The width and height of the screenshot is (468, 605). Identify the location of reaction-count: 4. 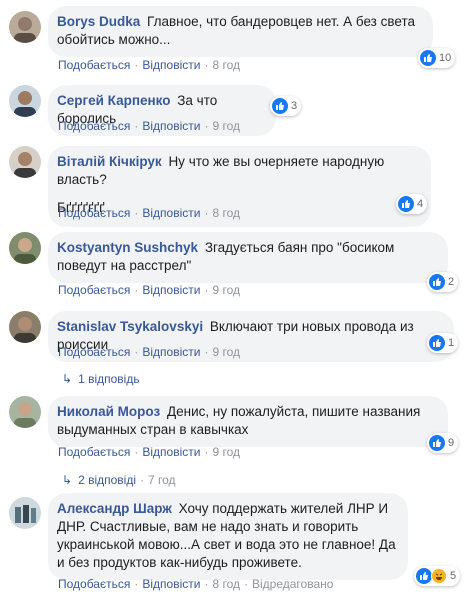
(412, 204).